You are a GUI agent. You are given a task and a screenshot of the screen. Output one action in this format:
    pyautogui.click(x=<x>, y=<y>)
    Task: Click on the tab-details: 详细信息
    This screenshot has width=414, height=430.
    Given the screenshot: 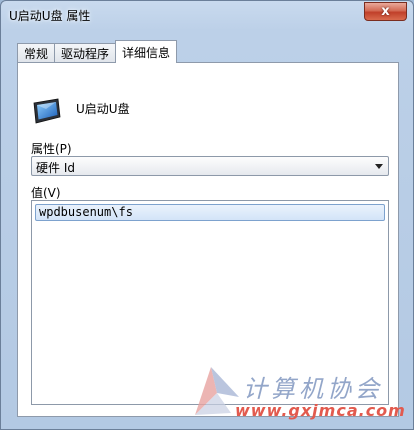 What is the action you would take?
    pyautogui.click(x=146, y=51)
    